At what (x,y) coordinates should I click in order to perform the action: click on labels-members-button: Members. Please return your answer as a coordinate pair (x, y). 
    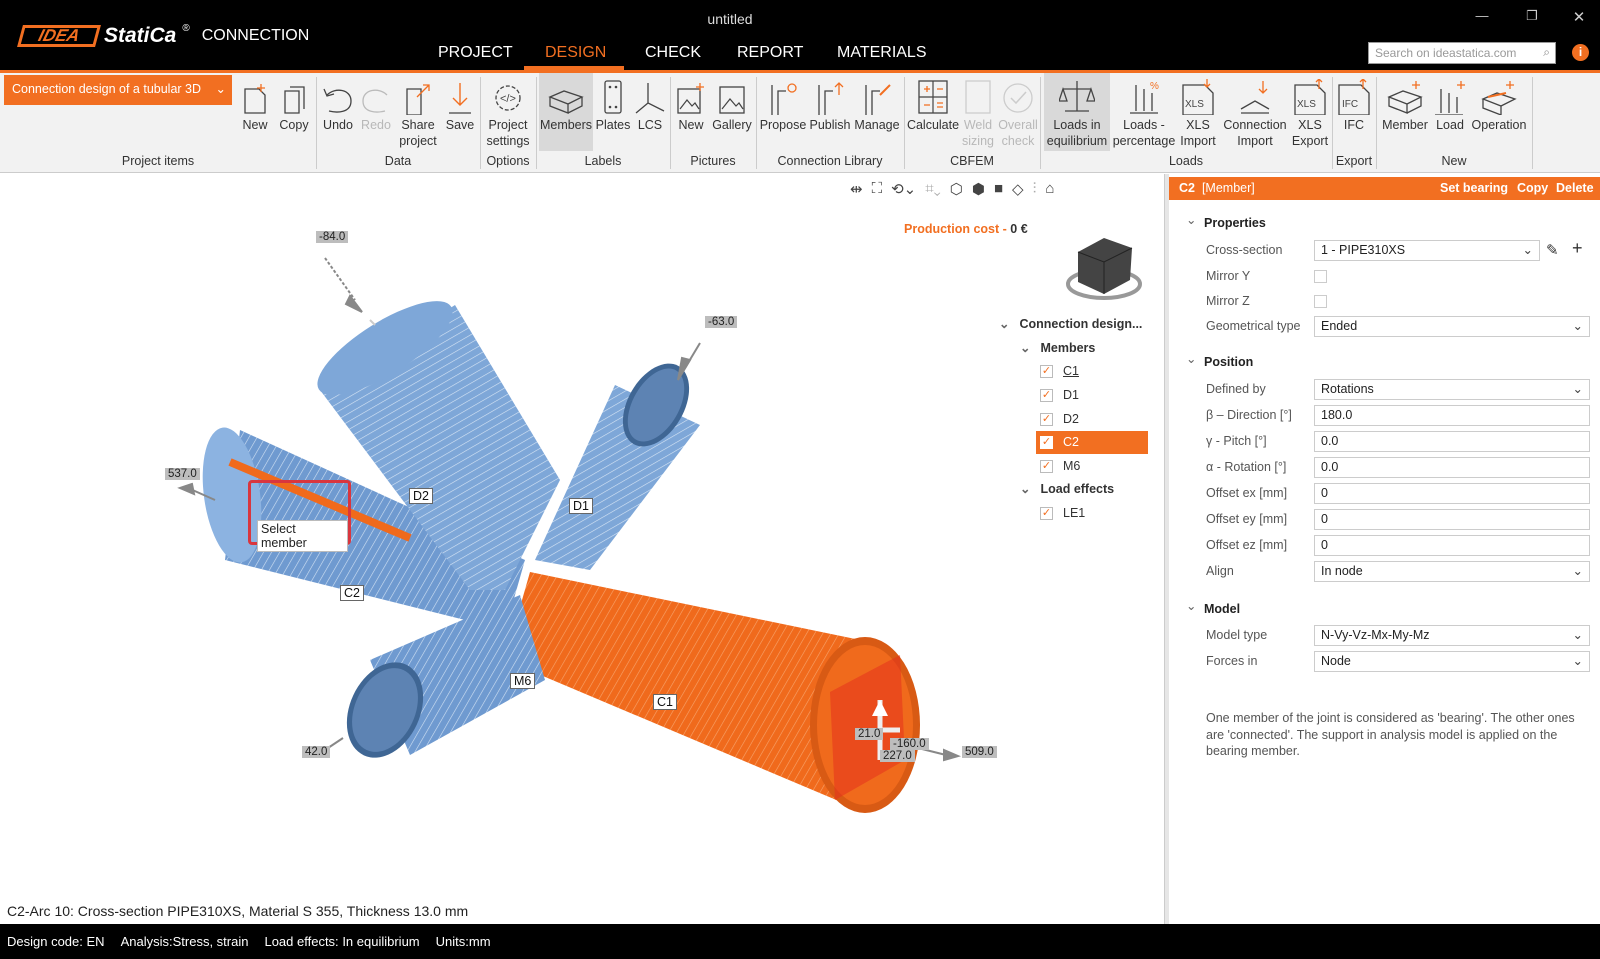
    Looking at the image, I should click on (566, 112).